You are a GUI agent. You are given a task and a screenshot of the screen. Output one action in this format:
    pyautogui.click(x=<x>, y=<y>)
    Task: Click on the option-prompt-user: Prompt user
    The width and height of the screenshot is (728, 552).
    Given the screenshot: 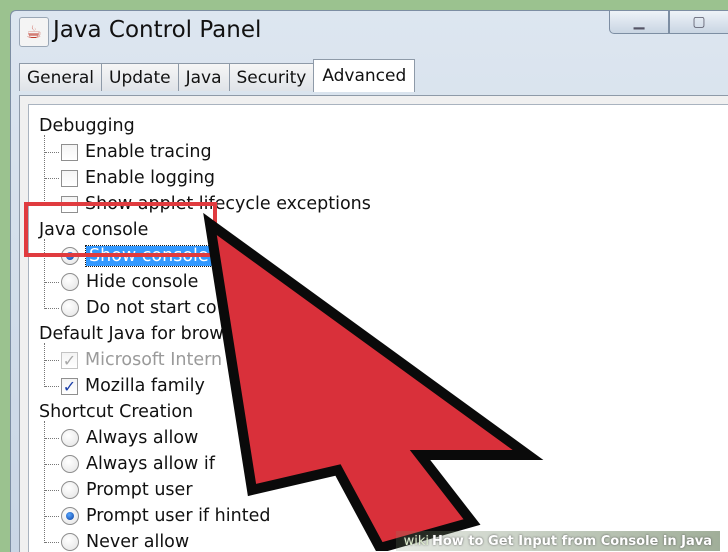 What is the action you would take?
    pyautogui.click(x=111, y=490)
    